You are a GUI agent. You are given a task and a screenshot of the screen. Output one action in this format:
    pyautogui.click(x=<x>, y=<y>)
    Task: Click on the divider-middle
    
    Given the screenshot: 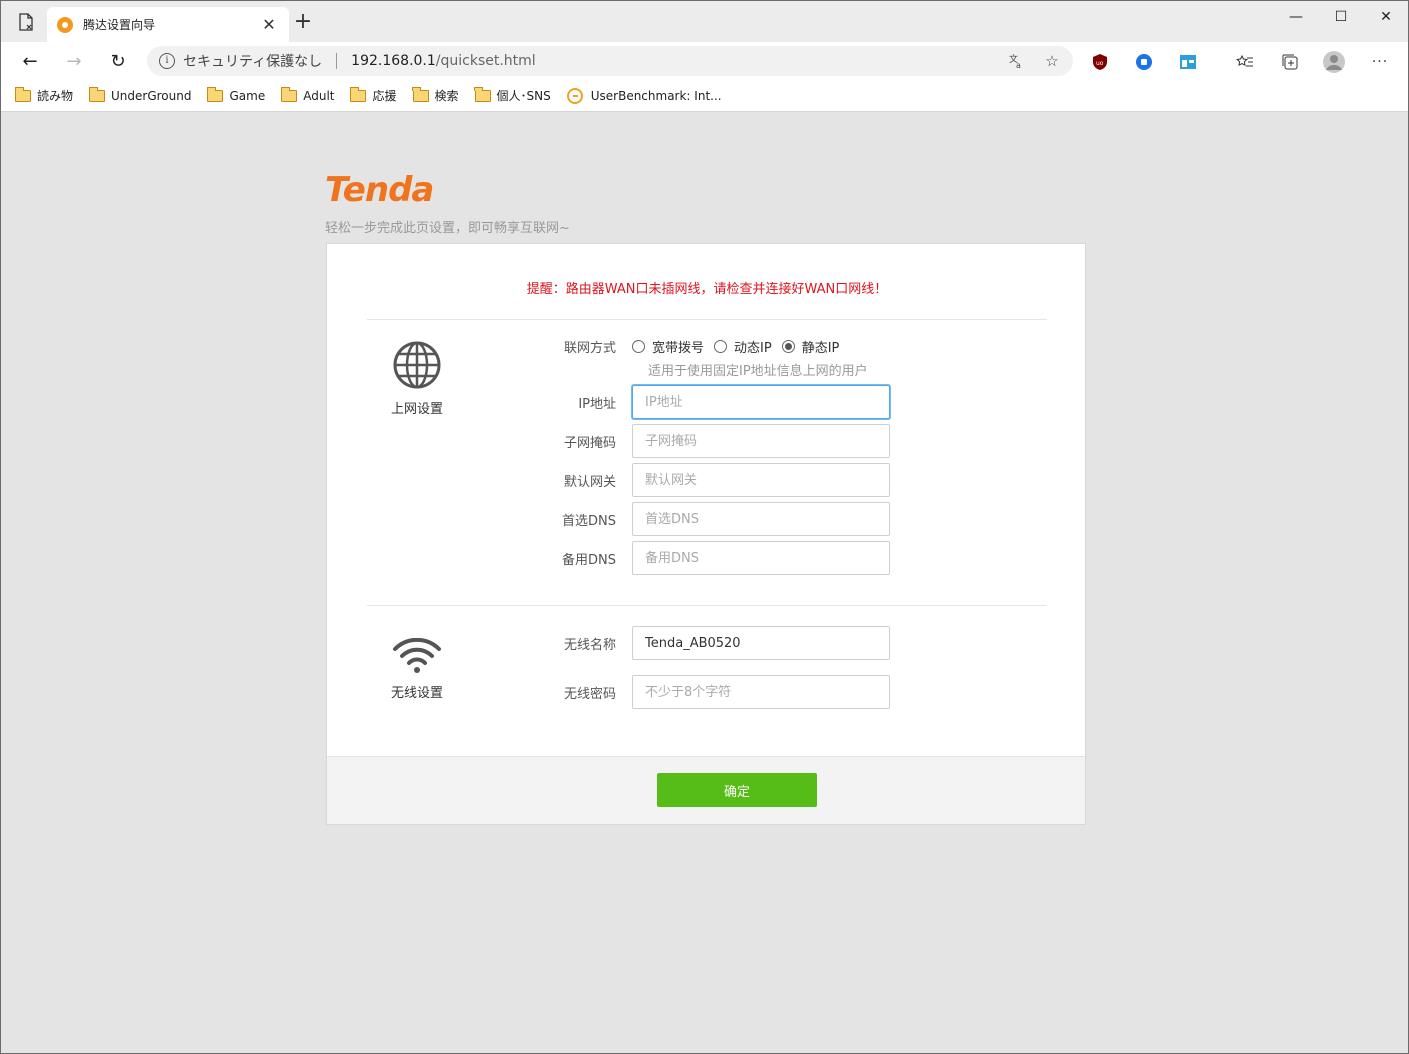 What is the action you would take?
    pyautogui.click(x=707, y=605)
    